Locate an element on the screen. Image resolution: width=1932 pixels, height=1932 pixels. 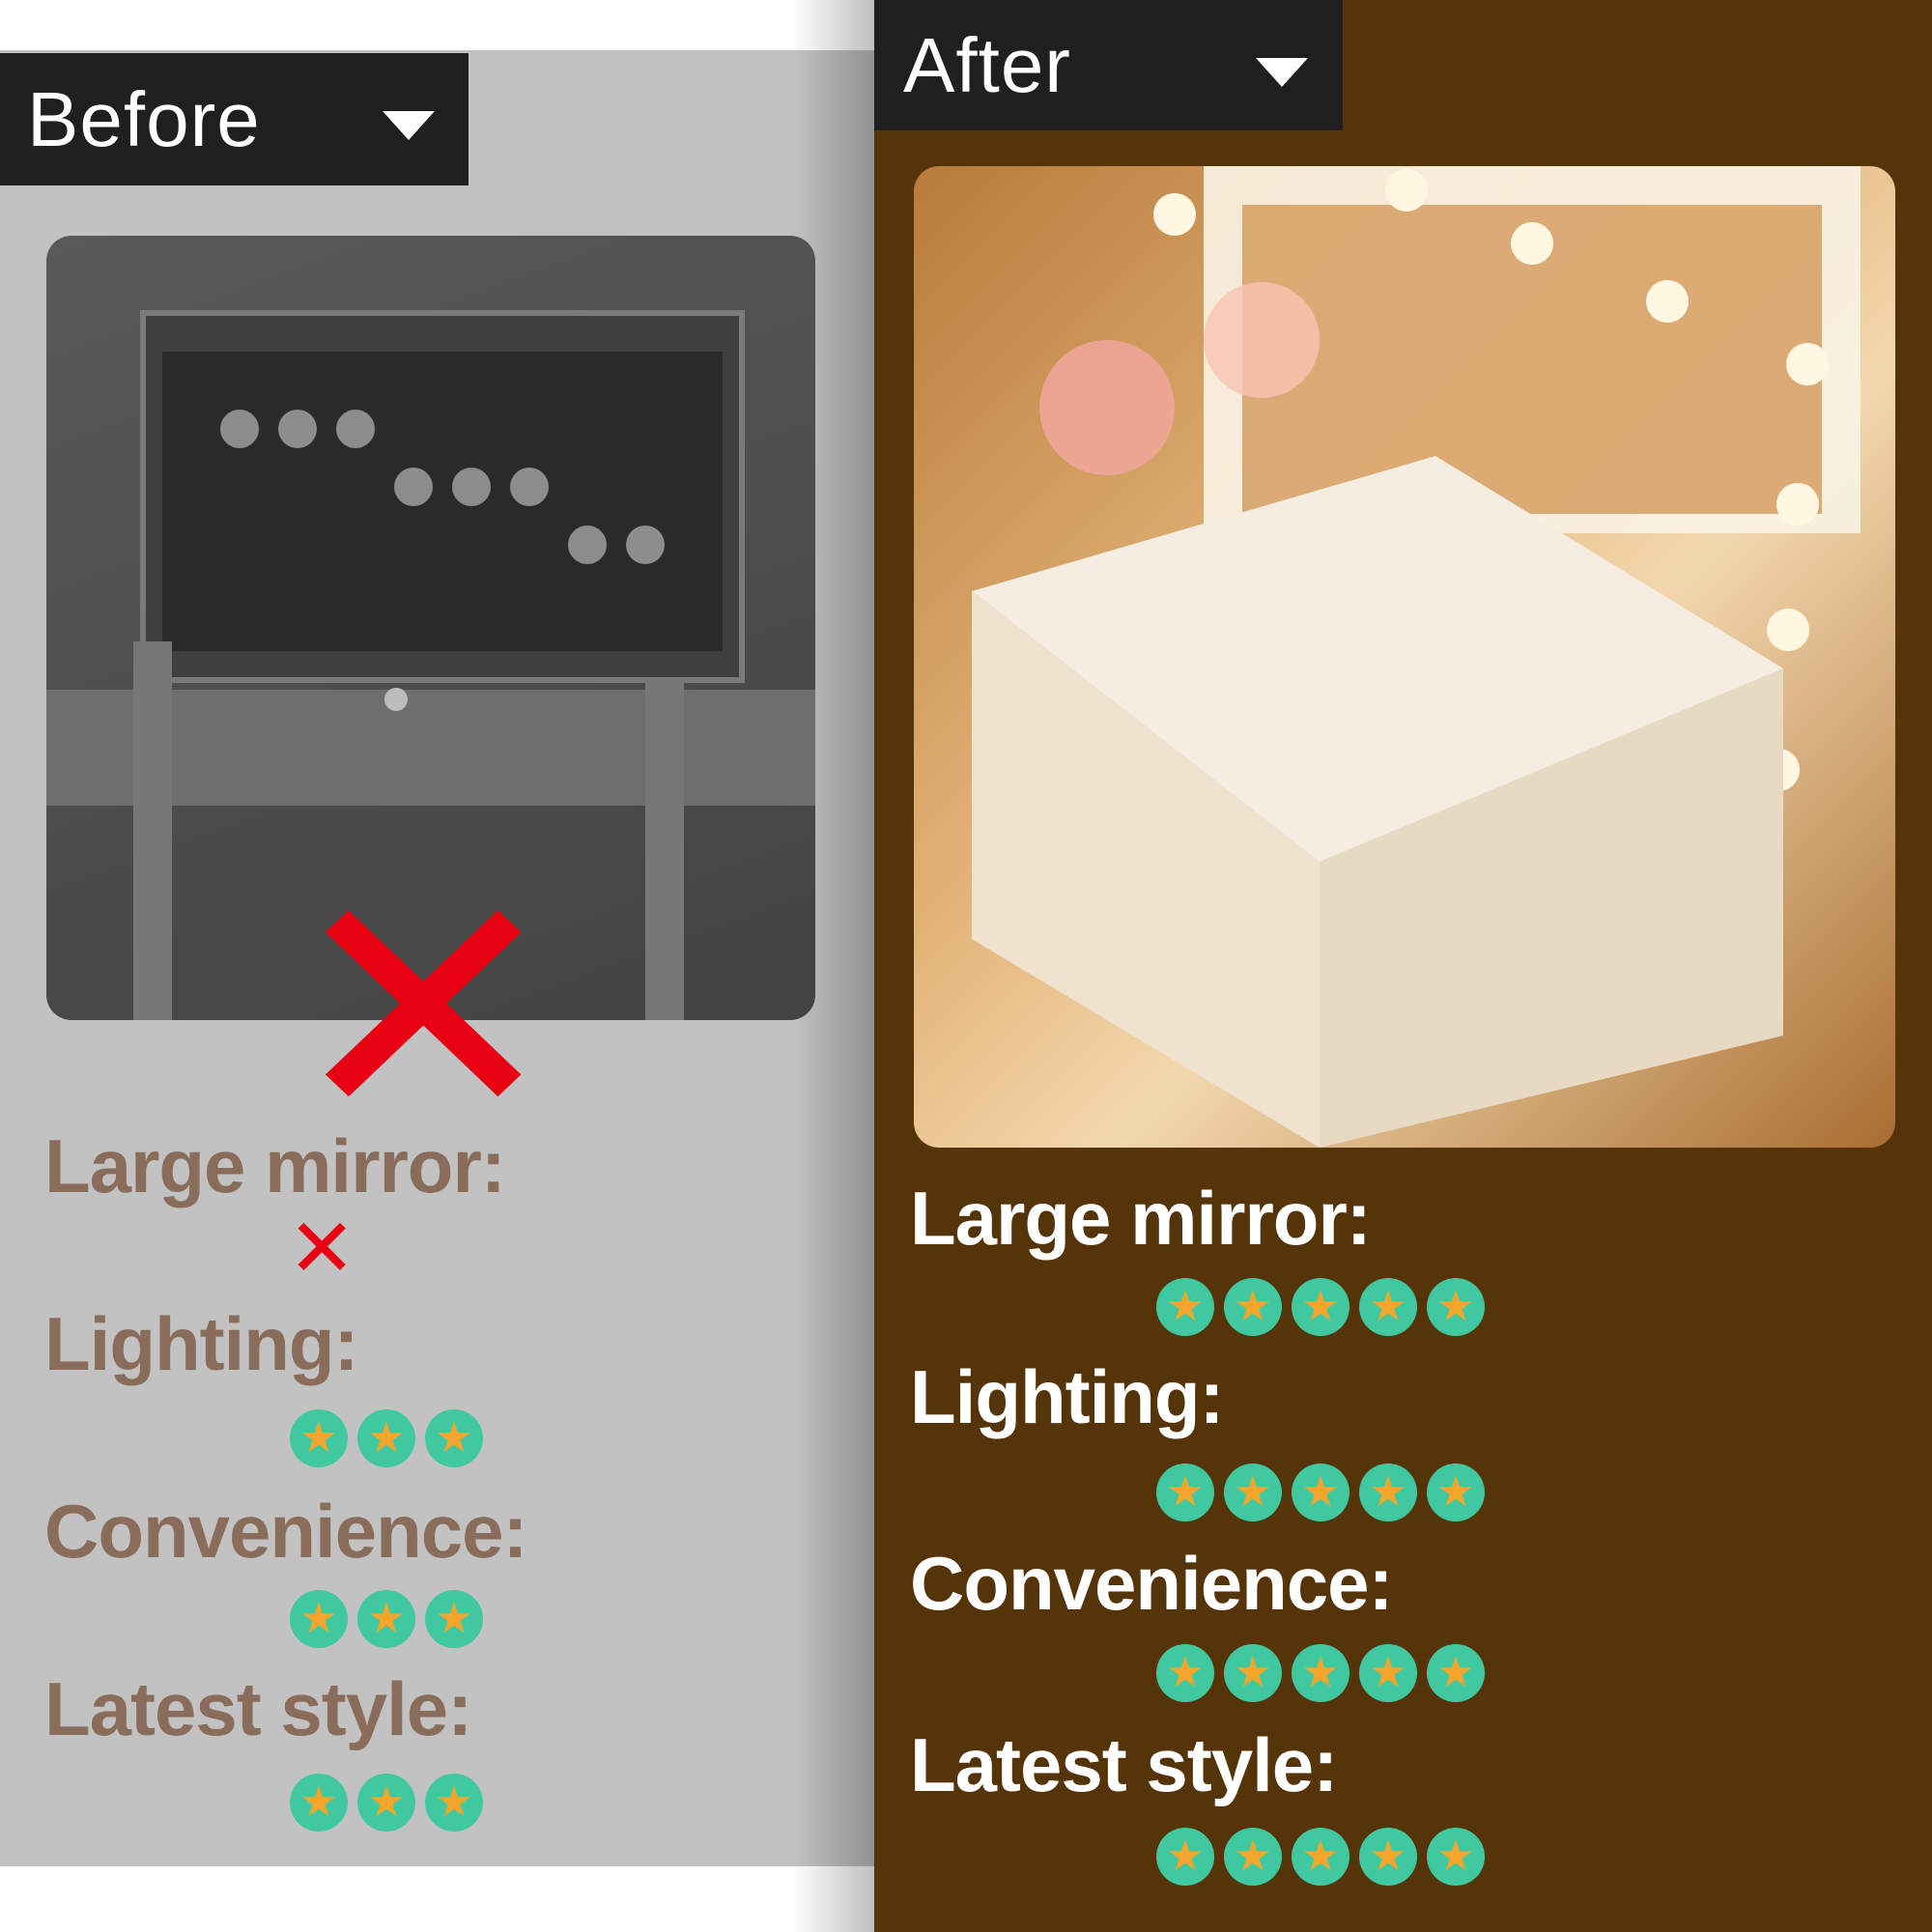
after-stars-lighting: ★ ★ ★ ★ ★ is located at coordinates (1320, 1492).